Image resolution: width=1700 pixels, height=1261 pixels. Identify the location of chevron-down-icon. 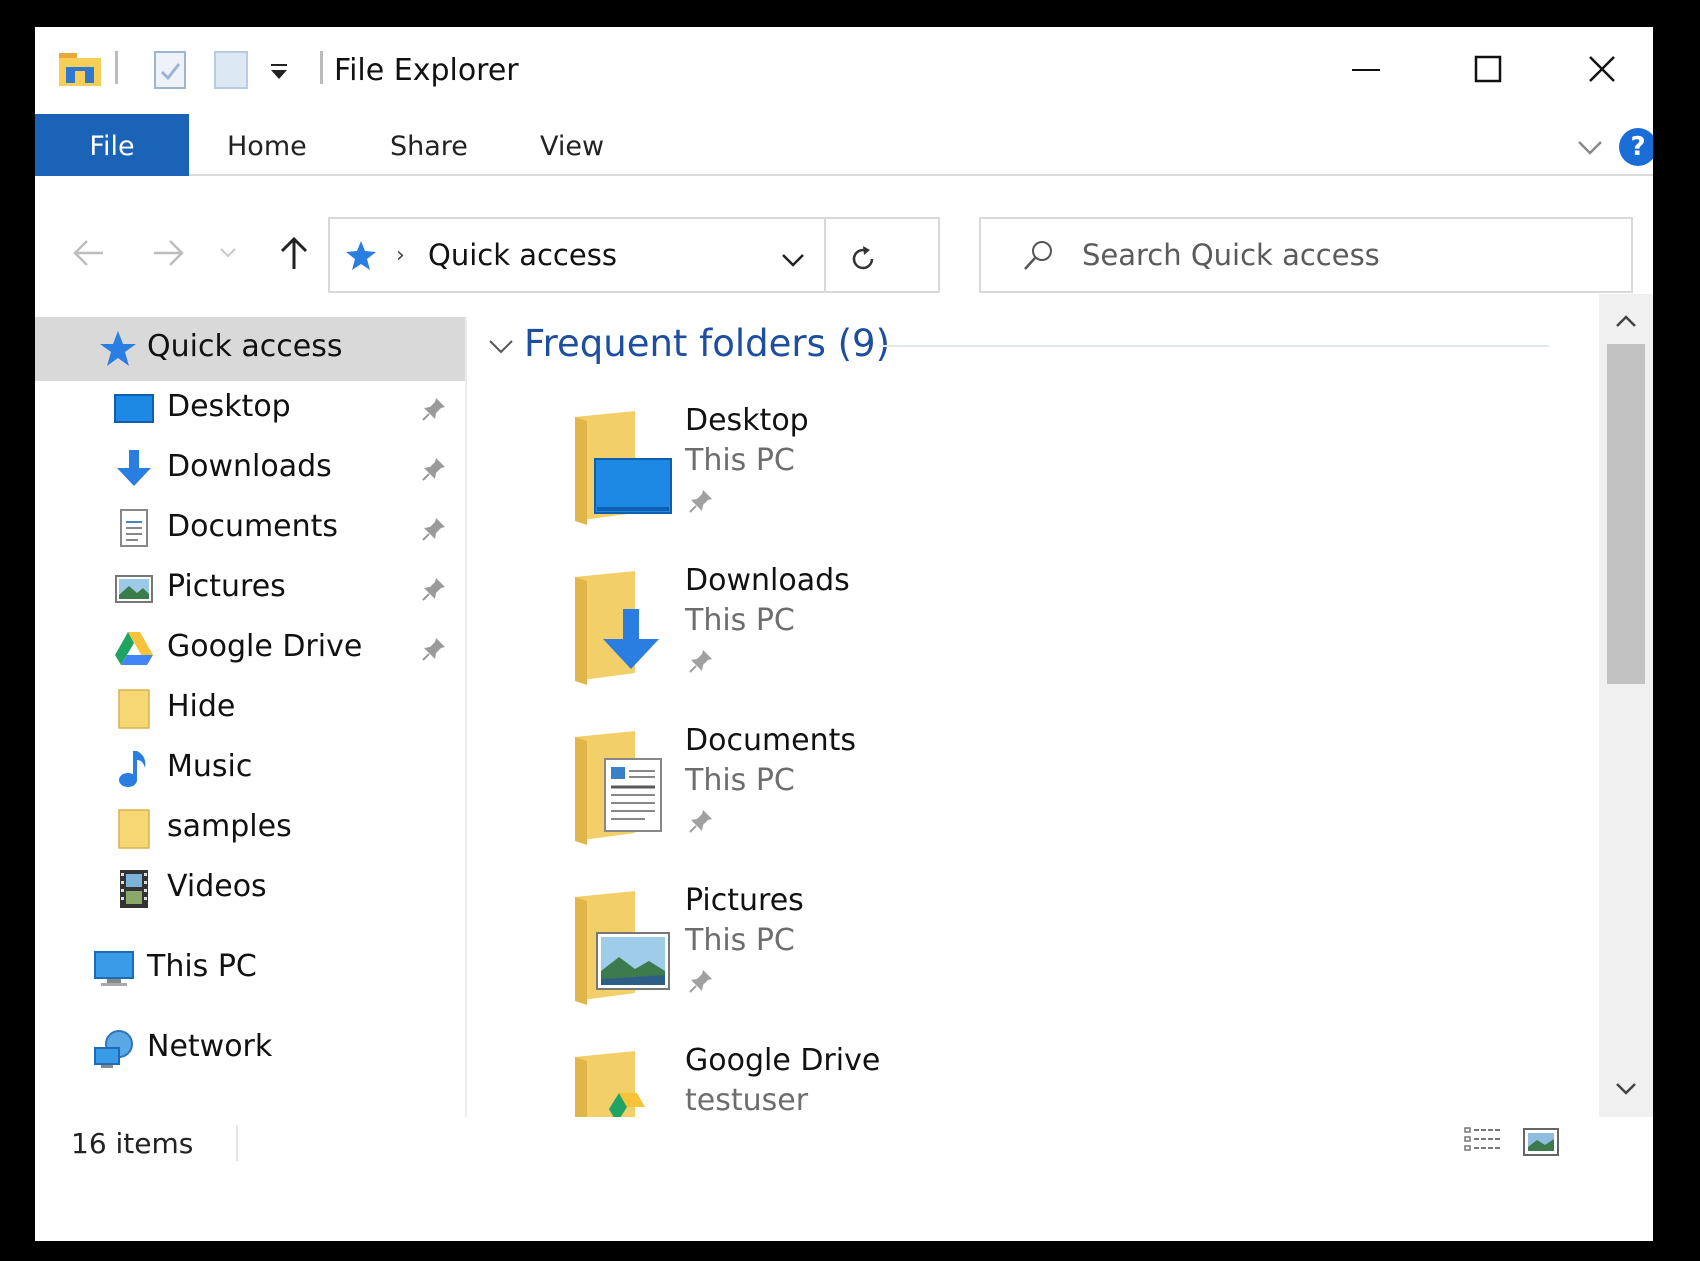
(228, 253).